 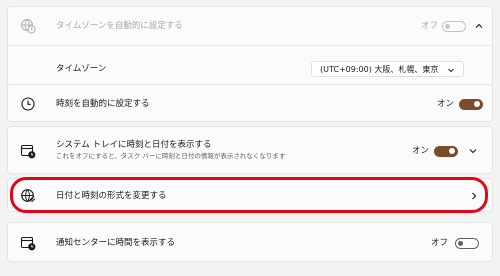 What do you see at coordinates (471, 104) in the screenshot?
I see `auto-time-toggle` at bounding box center [471, 104].